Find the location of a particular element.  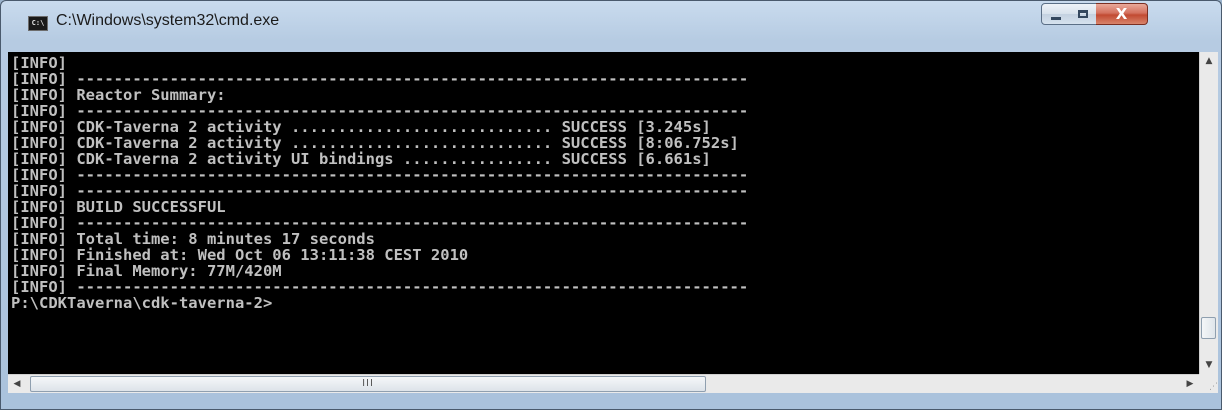

console-line: P:\CDKTaverna\cdk-taverna-2> is located at coordinates (142, 303).